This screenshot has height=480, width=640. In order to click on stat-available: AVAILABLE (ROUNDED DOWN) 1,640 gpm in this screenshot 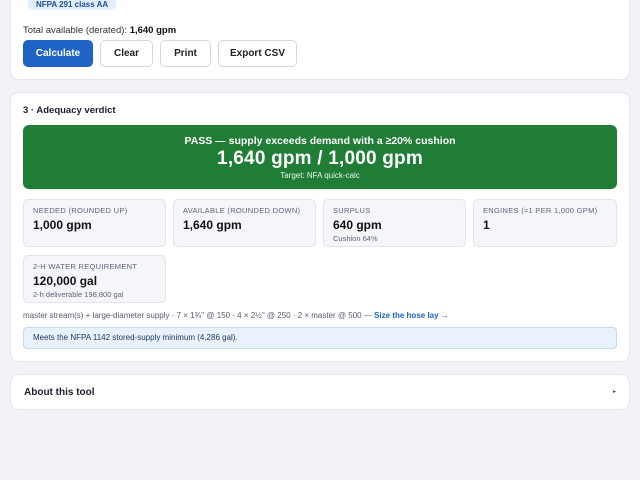, I will do `click(244, 223)`.